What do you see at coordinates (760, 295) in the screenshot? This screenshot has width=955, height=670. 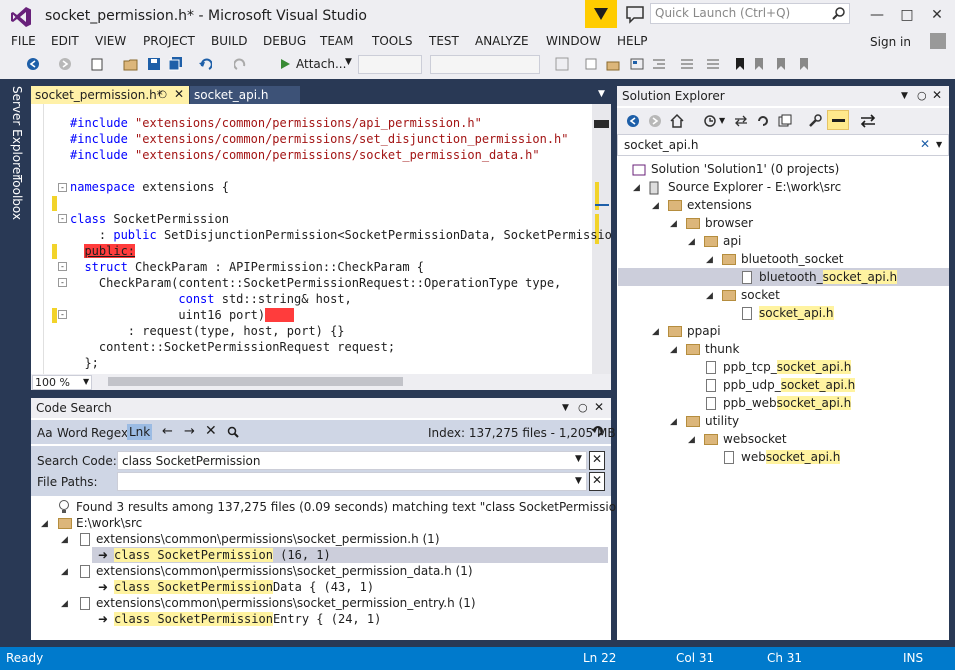 I see `tree-node-socket: socket` at bounding box center [760, 295].